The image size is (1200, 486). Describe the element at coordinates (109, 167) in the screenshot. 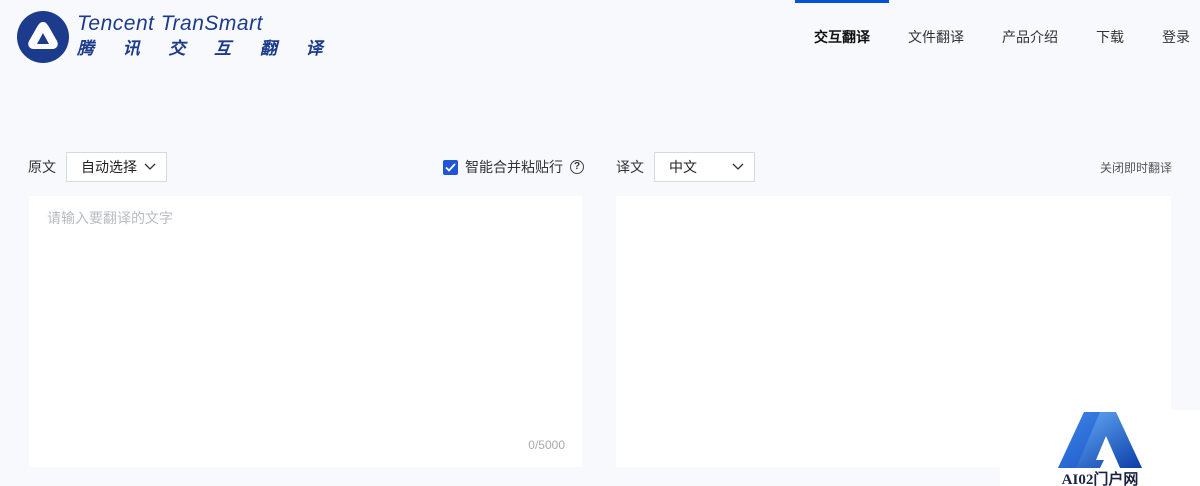

I see `source-language-value: 自动选择` at that location.